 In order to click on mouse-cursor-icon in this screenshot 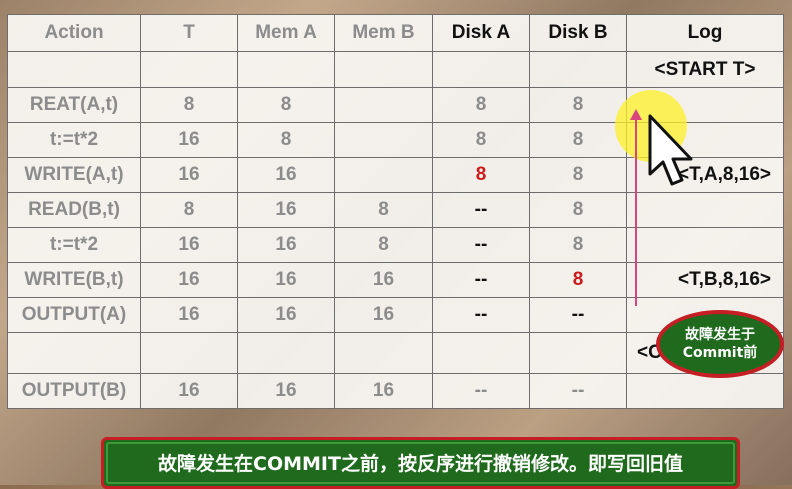, I will do `click(670, 150)`.